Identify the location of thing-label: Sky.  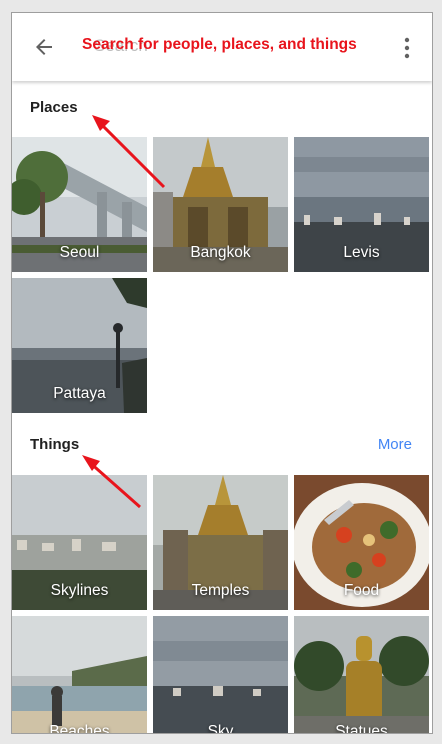
(220, 728).